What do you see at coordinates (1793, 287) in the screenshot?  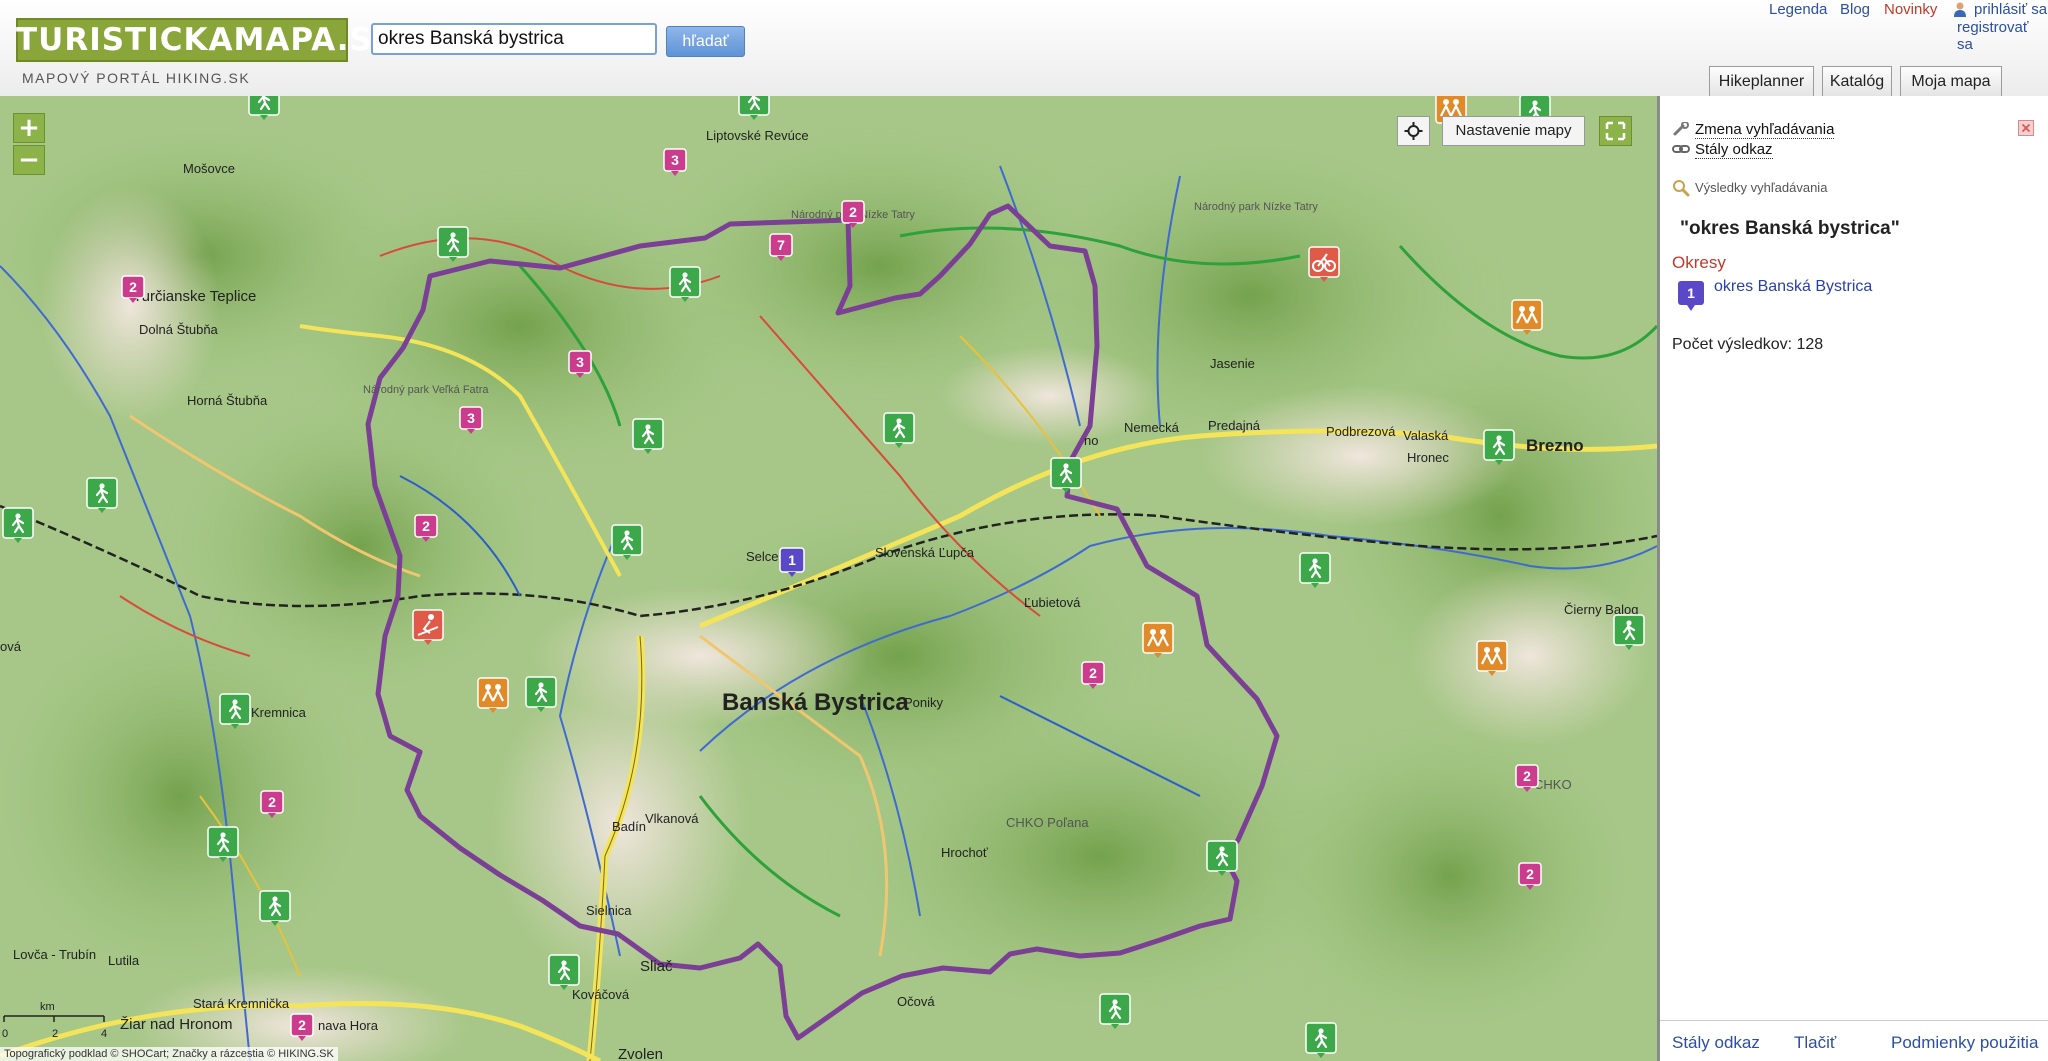 I see `result-link: okres Banská Bystrica` at bounding box center [1793, 287].